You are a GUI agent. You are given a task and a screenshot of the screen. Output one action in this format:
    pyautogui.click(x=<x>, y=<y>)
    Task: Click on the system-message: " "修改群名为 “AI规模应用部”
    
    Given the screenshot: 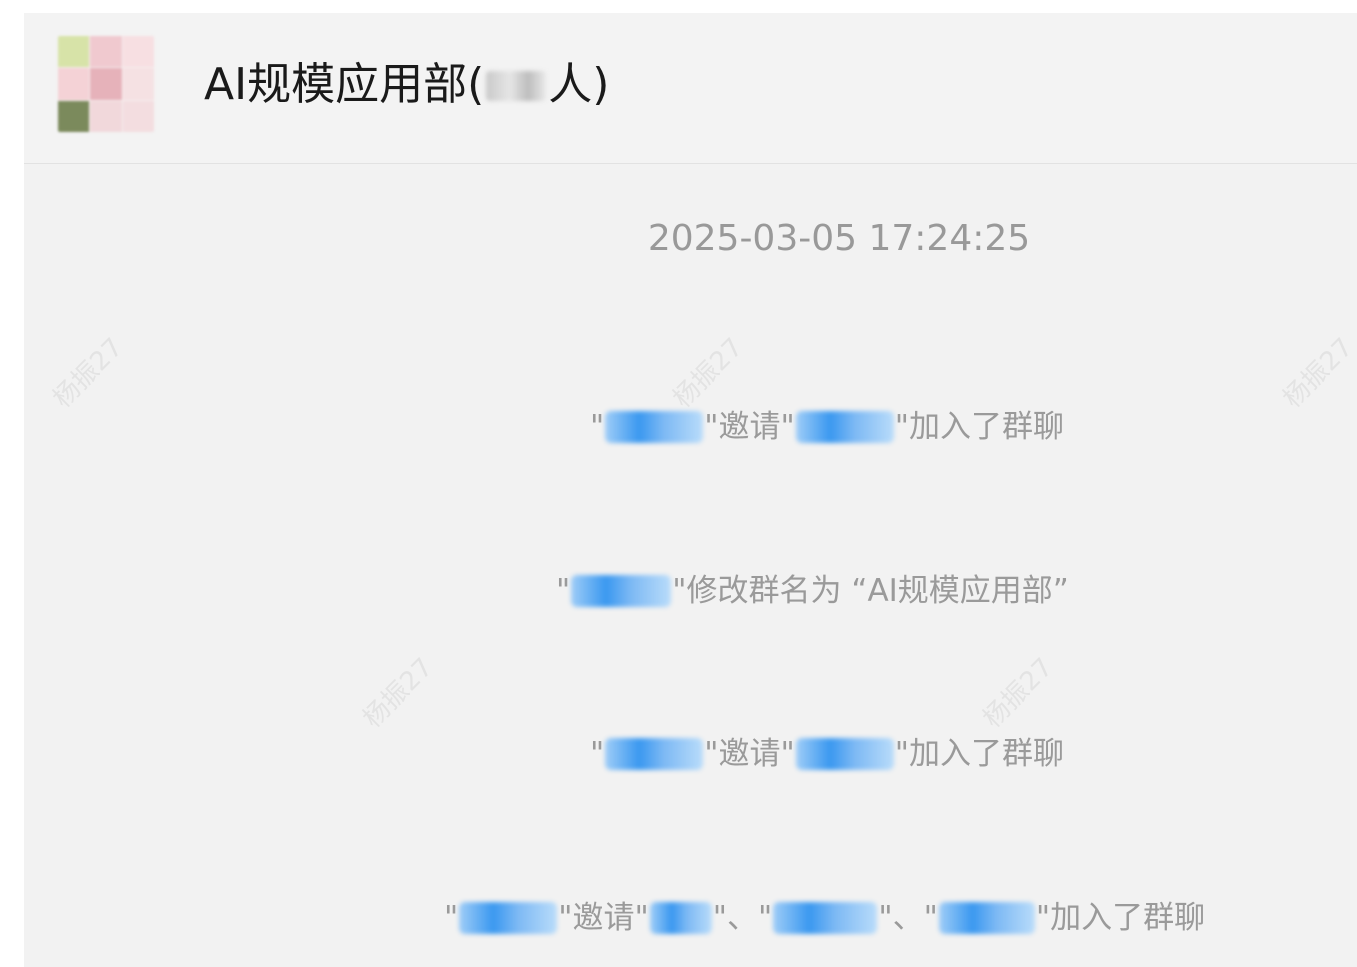 What is the action you would take?
    pyautogui.click(x=812, y=587)
    